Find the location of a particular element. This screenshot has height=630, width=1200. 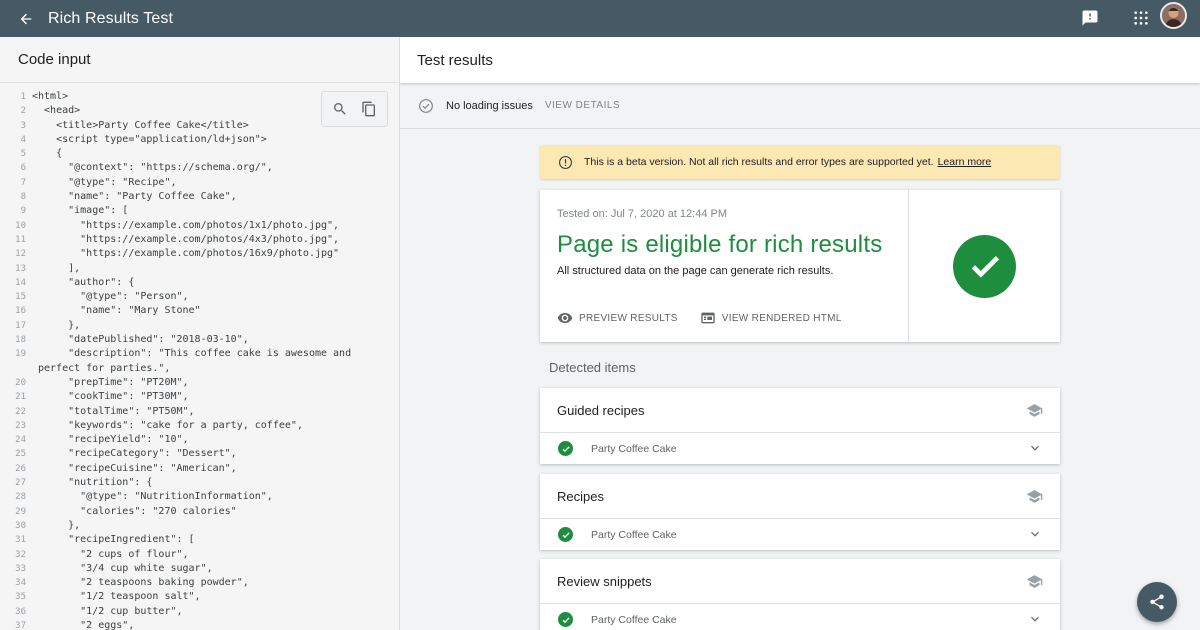

code-text: "2 eggs", is located at coordinates (83, 624).